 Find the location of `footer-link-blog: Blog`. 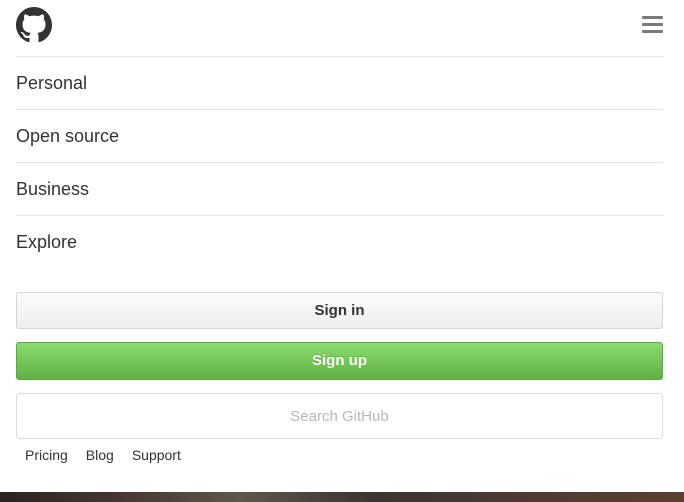

footer-link-blog: Blog is located at coordinates (100, 456).